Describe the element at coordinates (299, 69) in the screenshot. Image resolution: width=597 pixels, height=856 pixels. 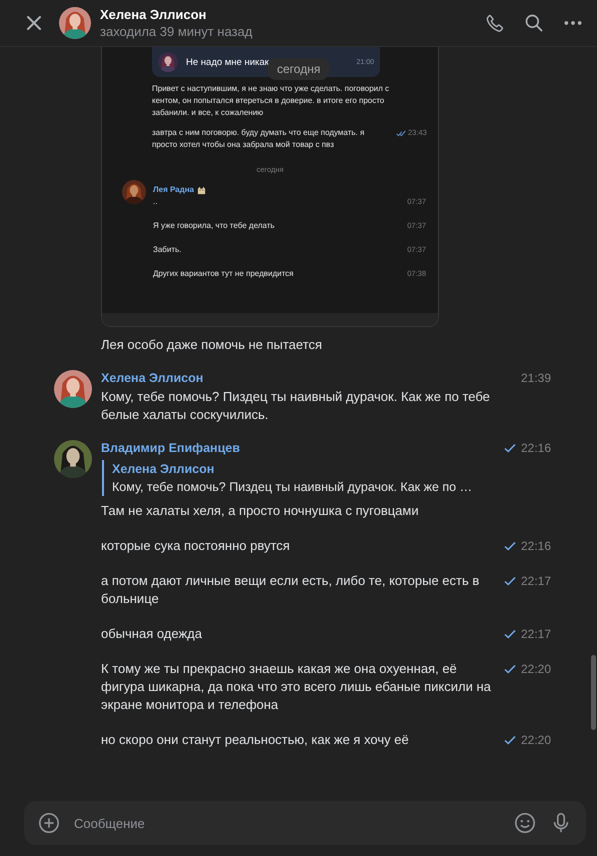
I see `date-badge: сегодня` at that location.